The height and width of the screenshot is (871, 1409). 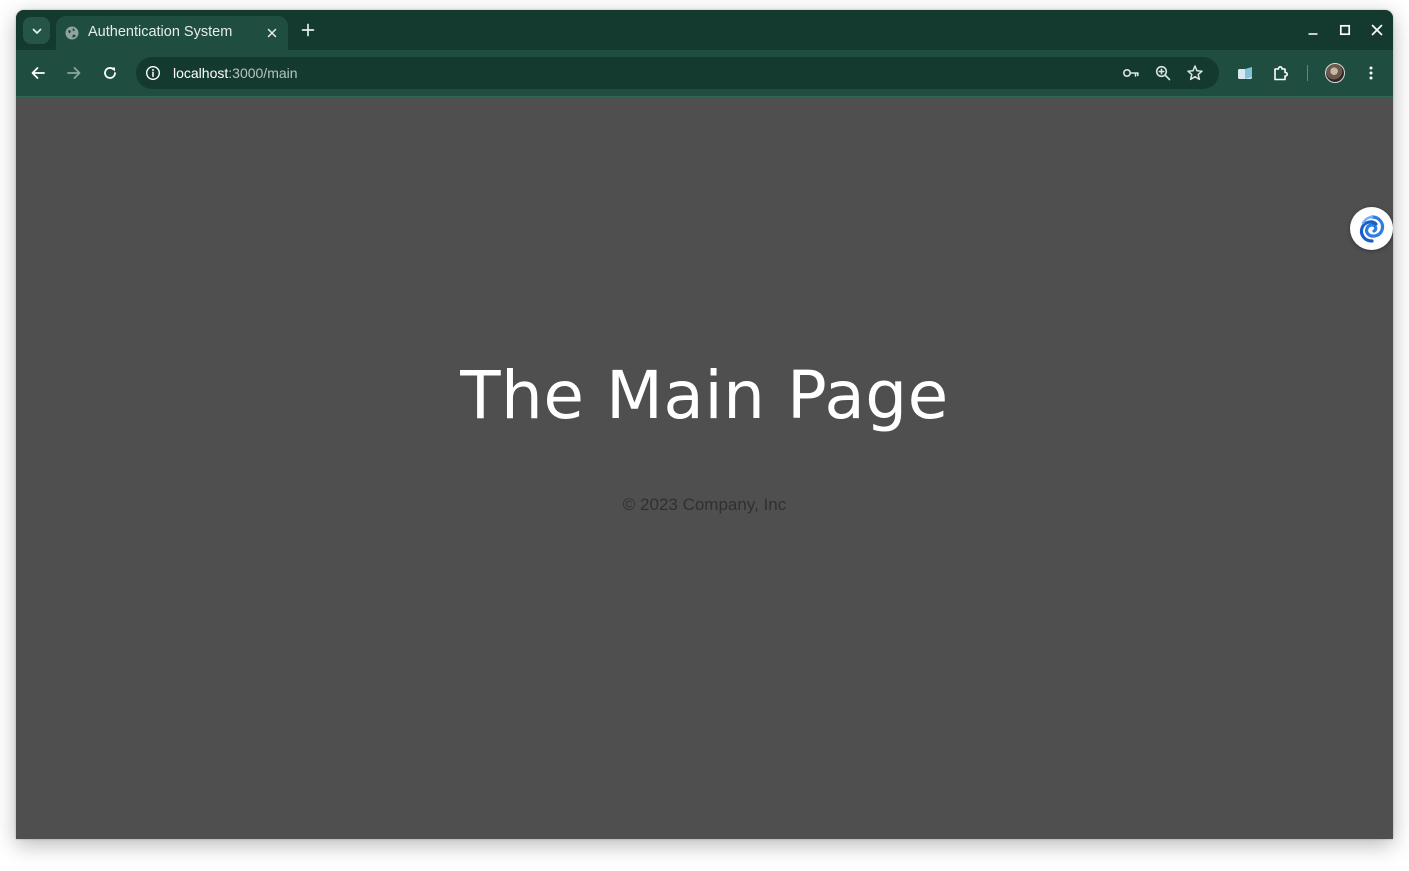 I want to click on extension-button, so click(x=1245, y=73).